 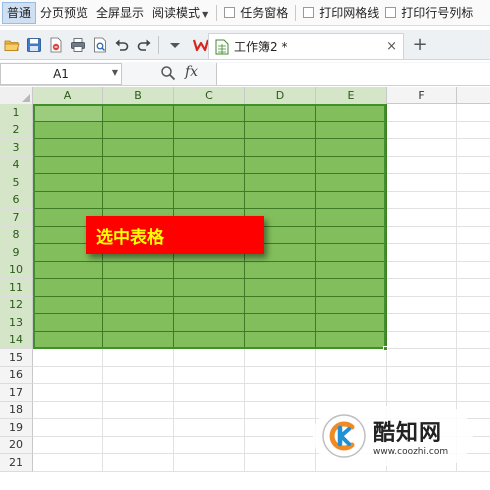 What do you see at coordinates (100, 45) in the screenshot?
I see `print-preview-icon` at bounding box center [100, 45].